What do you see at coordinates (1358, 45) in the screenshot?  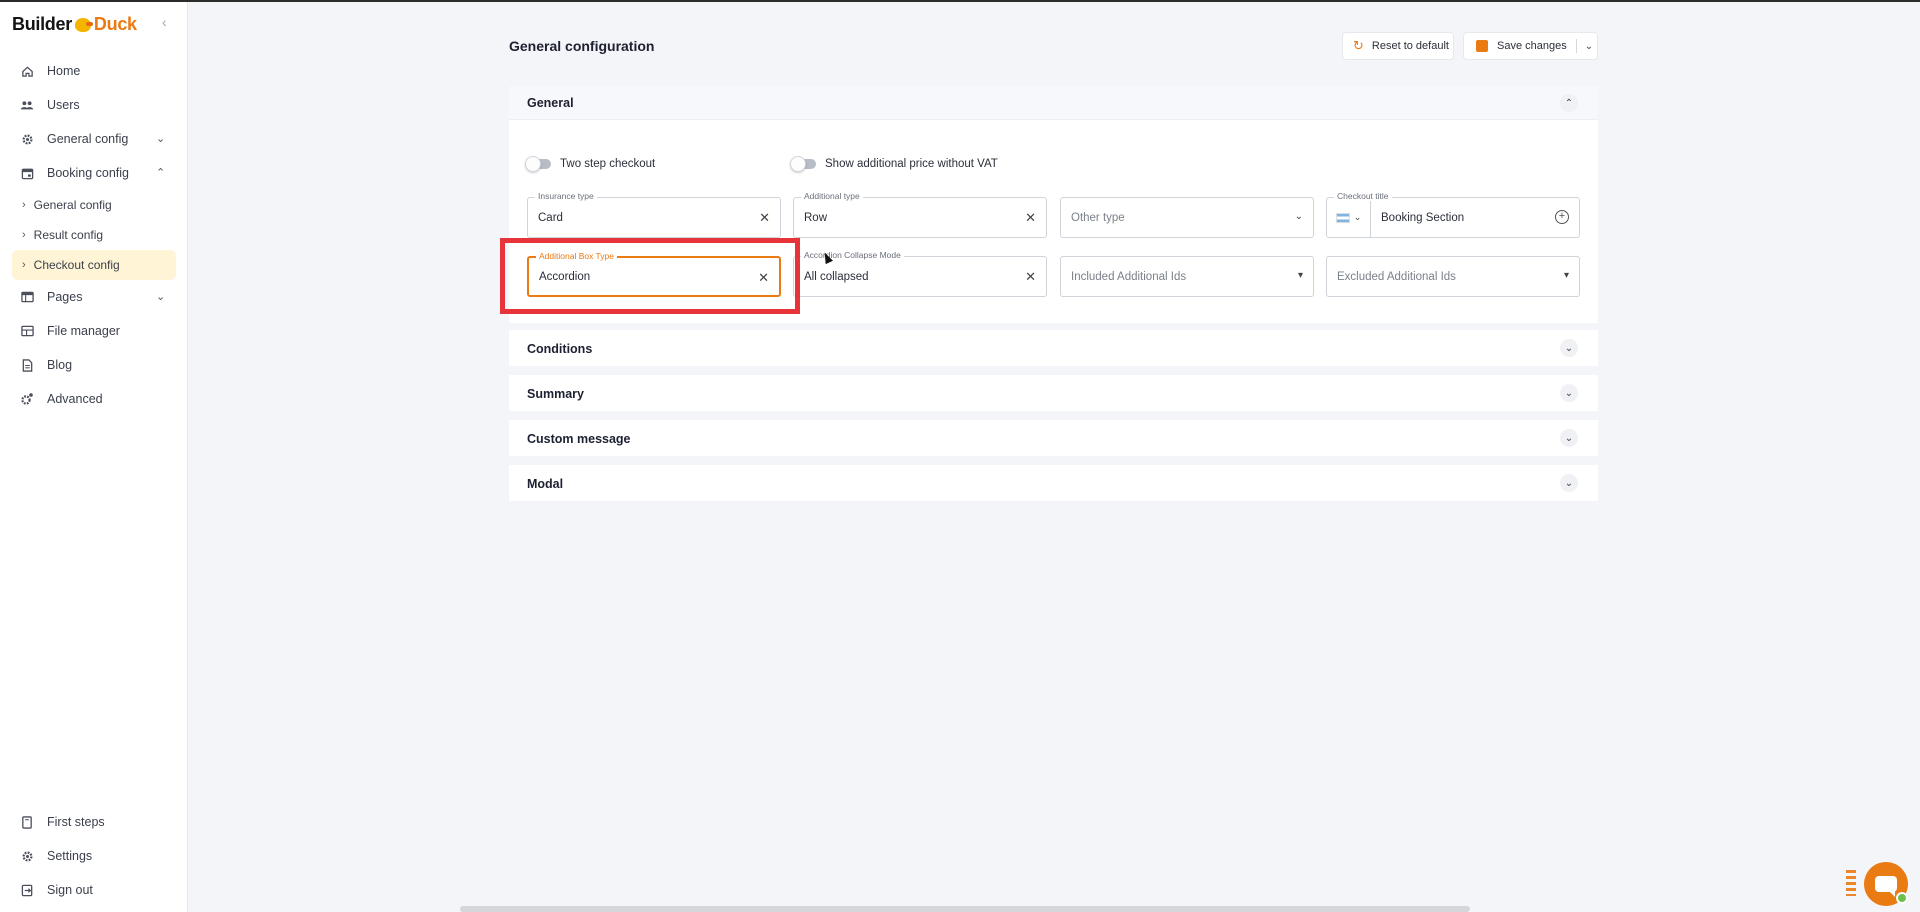 I see `reset-icon: ↻` at bounding box center [1358, 45].